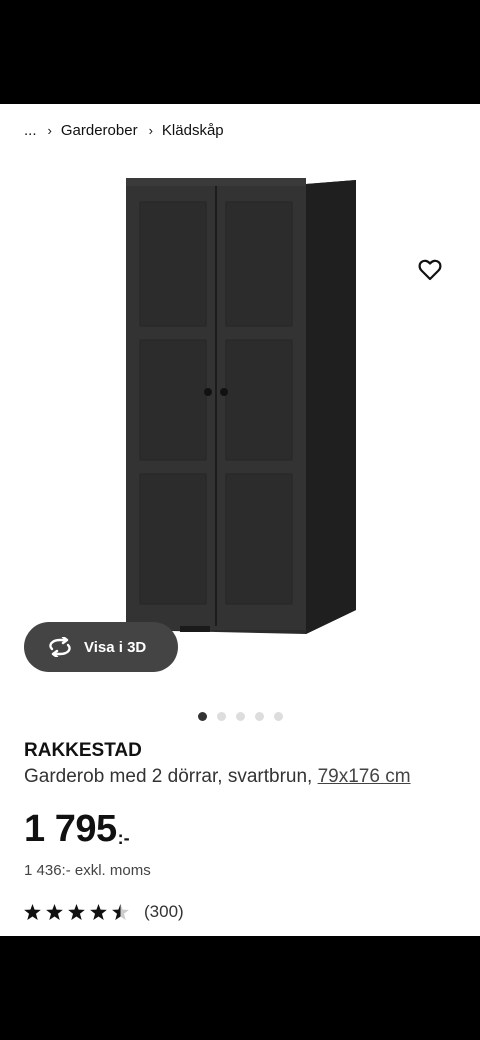 Image resolution: width=480 pixels, height=1040 pixels. I want to click on breadcrumb-garderober: Garderober, so click(99, 130).